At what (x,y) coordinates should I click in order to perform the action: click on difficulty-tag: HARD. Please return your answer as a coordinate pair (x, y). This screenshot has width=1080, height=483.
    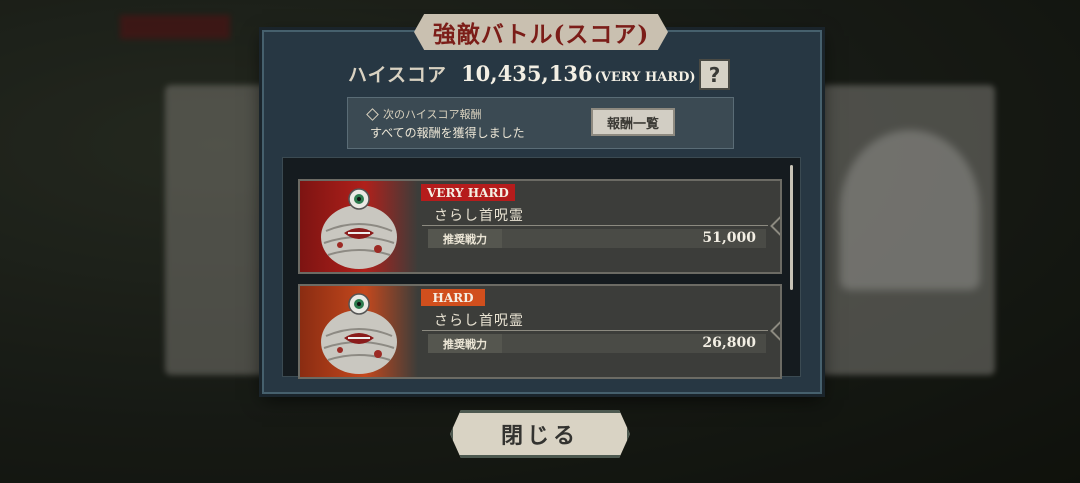
    Looking at the image, I should click on (453, 297).